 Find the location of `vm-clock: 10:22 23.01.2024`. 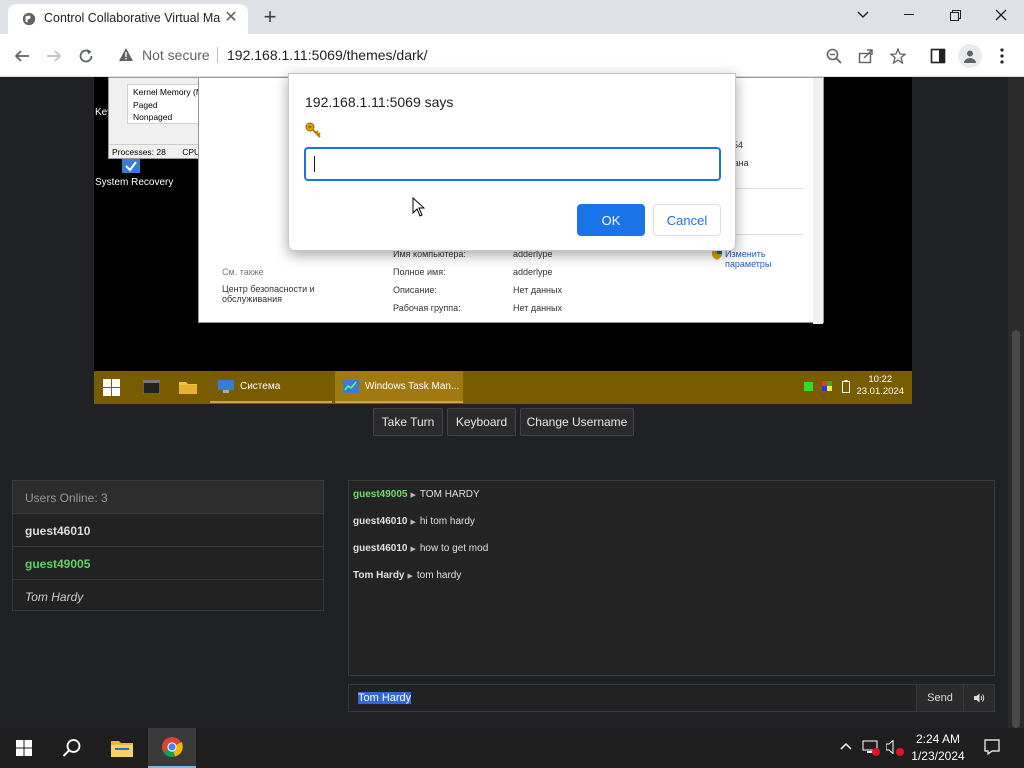

vm-clock: 10:22 23.01.2024 is located at coordinates (880, 386).